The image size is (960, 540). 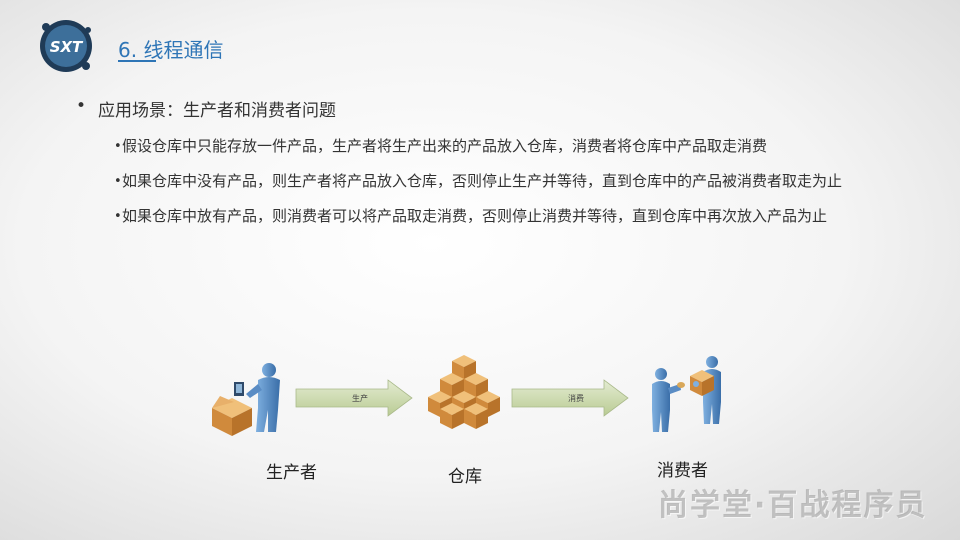 What do you see at coordinates (491, 108) in the screenshot?
I see `main-bullet: • 应用场景：生产者和消费者问题` at bounding box center [491, 108].